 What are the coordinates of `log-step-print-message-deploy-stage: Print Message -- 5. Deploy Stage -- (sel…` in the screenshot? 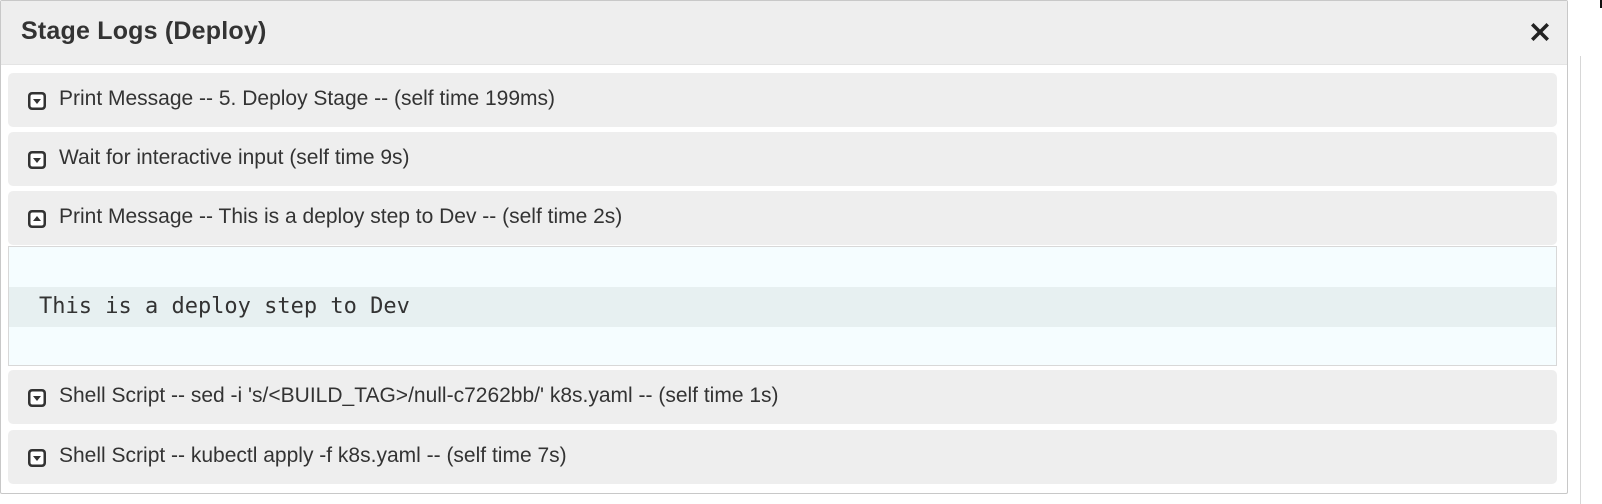 It's located at (782, 100).